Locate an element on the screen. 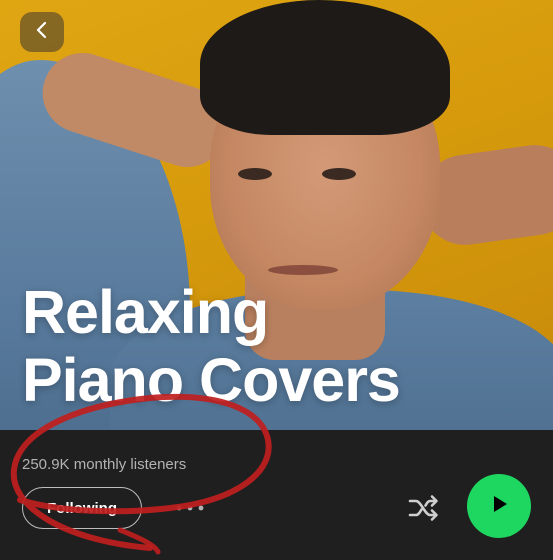 The height and width of the screenshot is (560, 553). chevron-left-icon is located at coordinates (42, 32).